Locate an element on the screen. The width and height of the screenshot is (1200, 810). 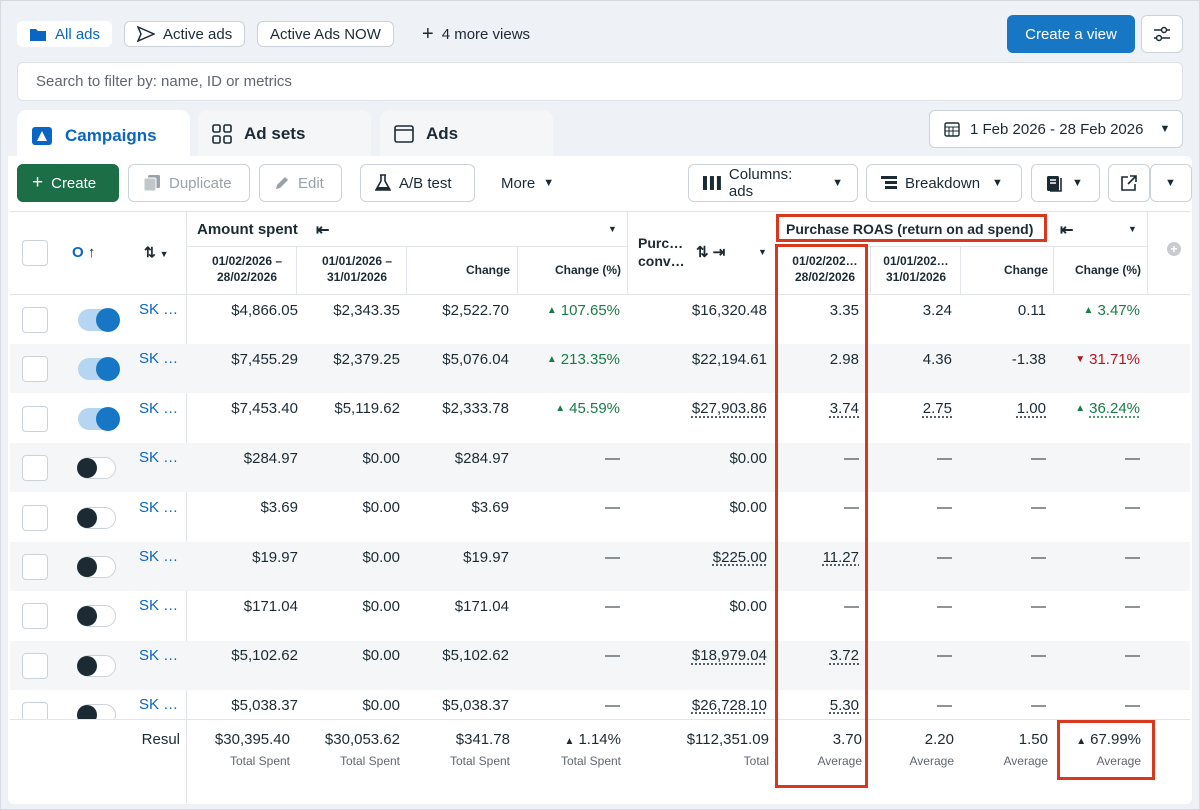
table-row: SK … $284.97 $0.00 $284.97— $0.00— — — — is located at coordinates (600, 468).